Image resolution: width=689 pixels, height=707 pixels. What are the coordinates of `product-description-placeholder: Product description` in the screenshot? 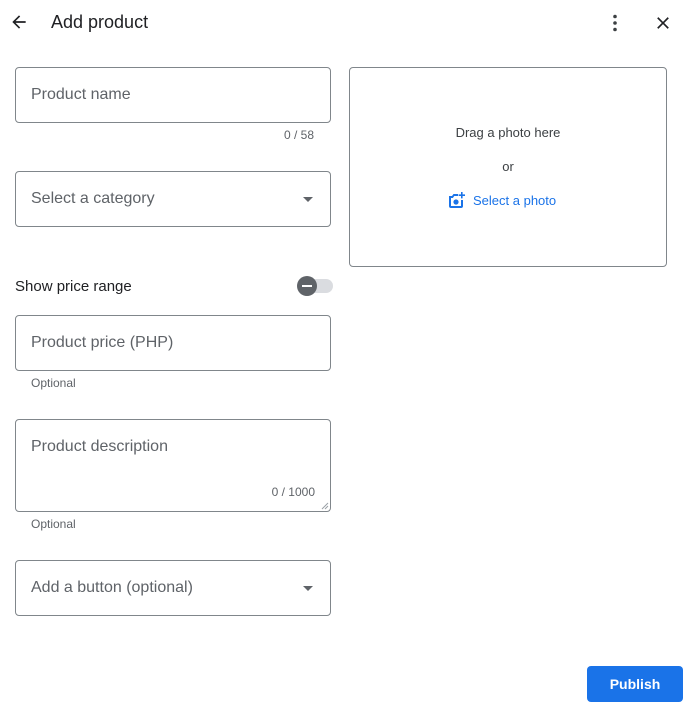 It's located at (99, 446).